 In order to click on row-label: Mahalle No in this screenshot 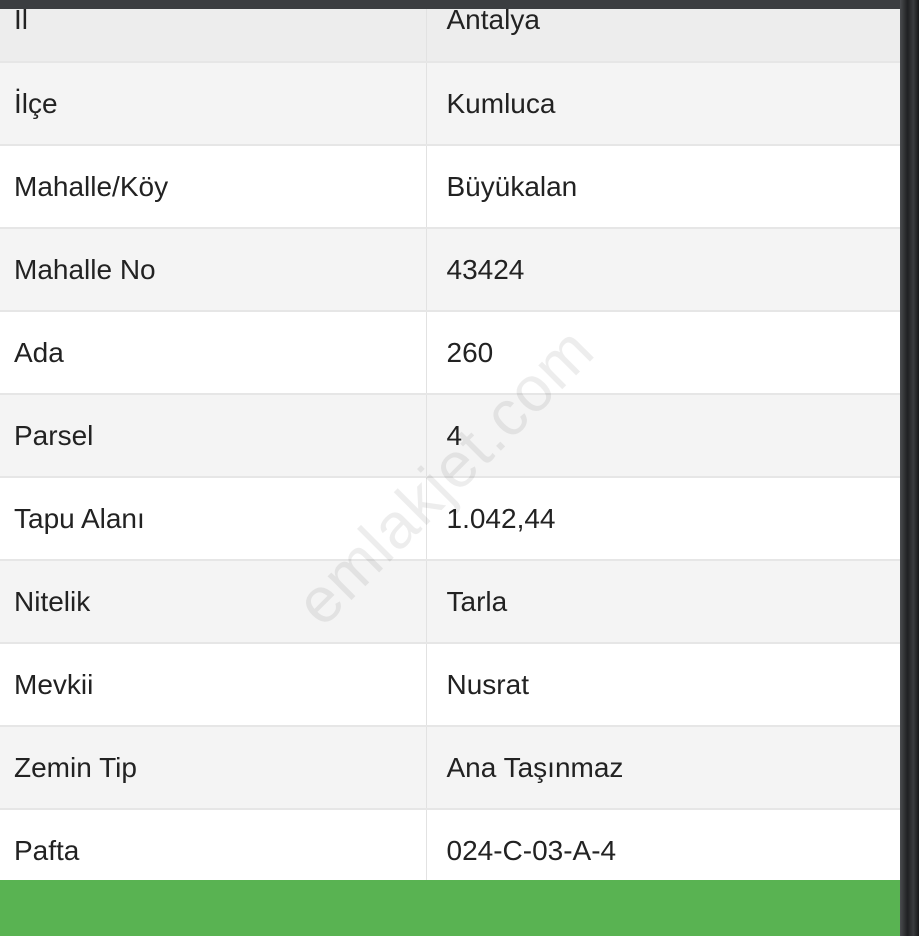, I will do `click(213, 270)`.